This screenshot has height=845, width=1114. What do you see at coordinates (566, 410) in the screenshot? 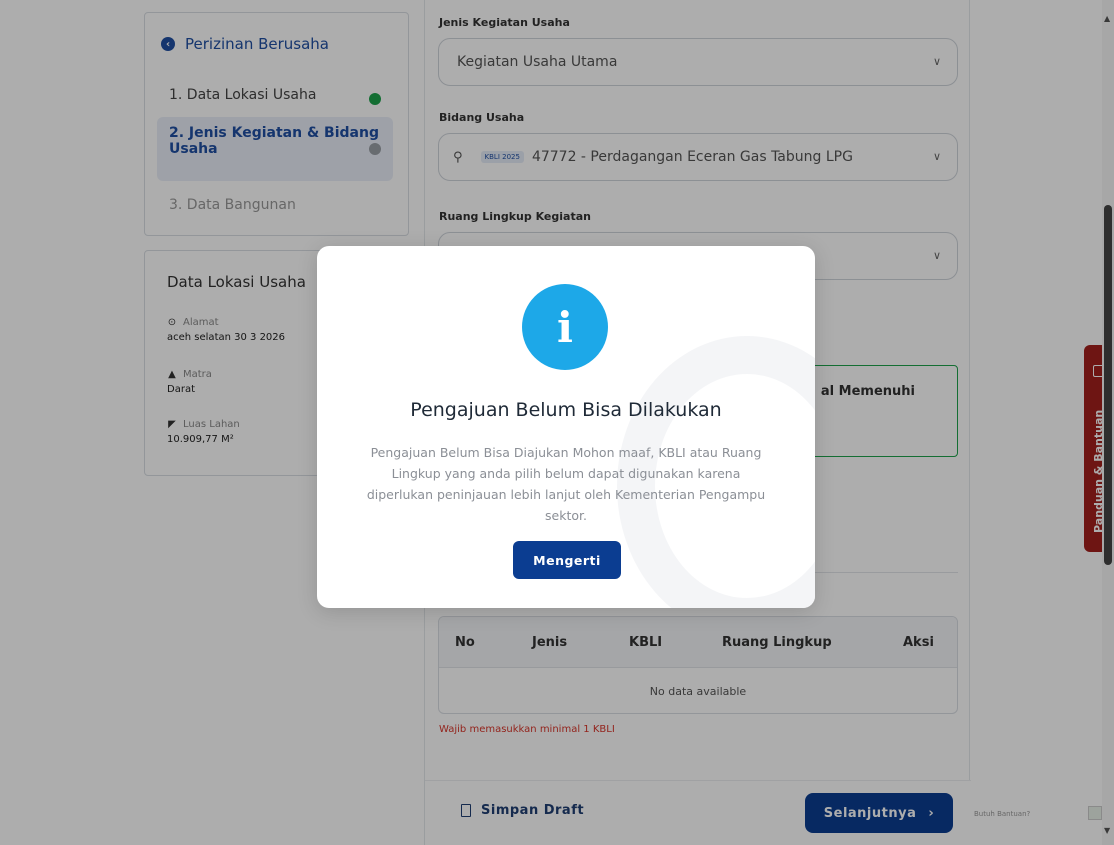
I see `modal-title: Pengajuan Belum Bisa Dilakukan` at bounding box center [566, 410].